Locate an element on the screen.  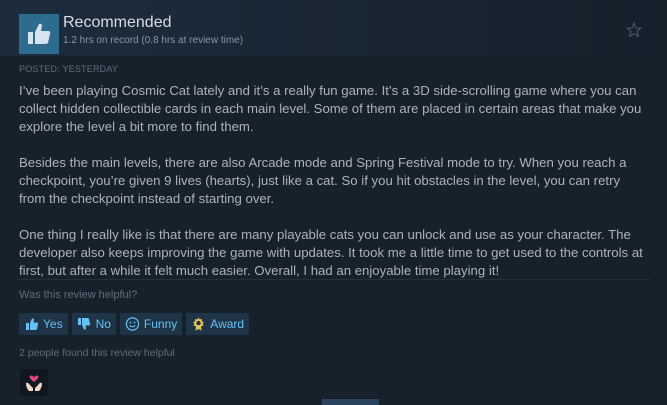
received-award-badge is located at coordinates (34, 382).